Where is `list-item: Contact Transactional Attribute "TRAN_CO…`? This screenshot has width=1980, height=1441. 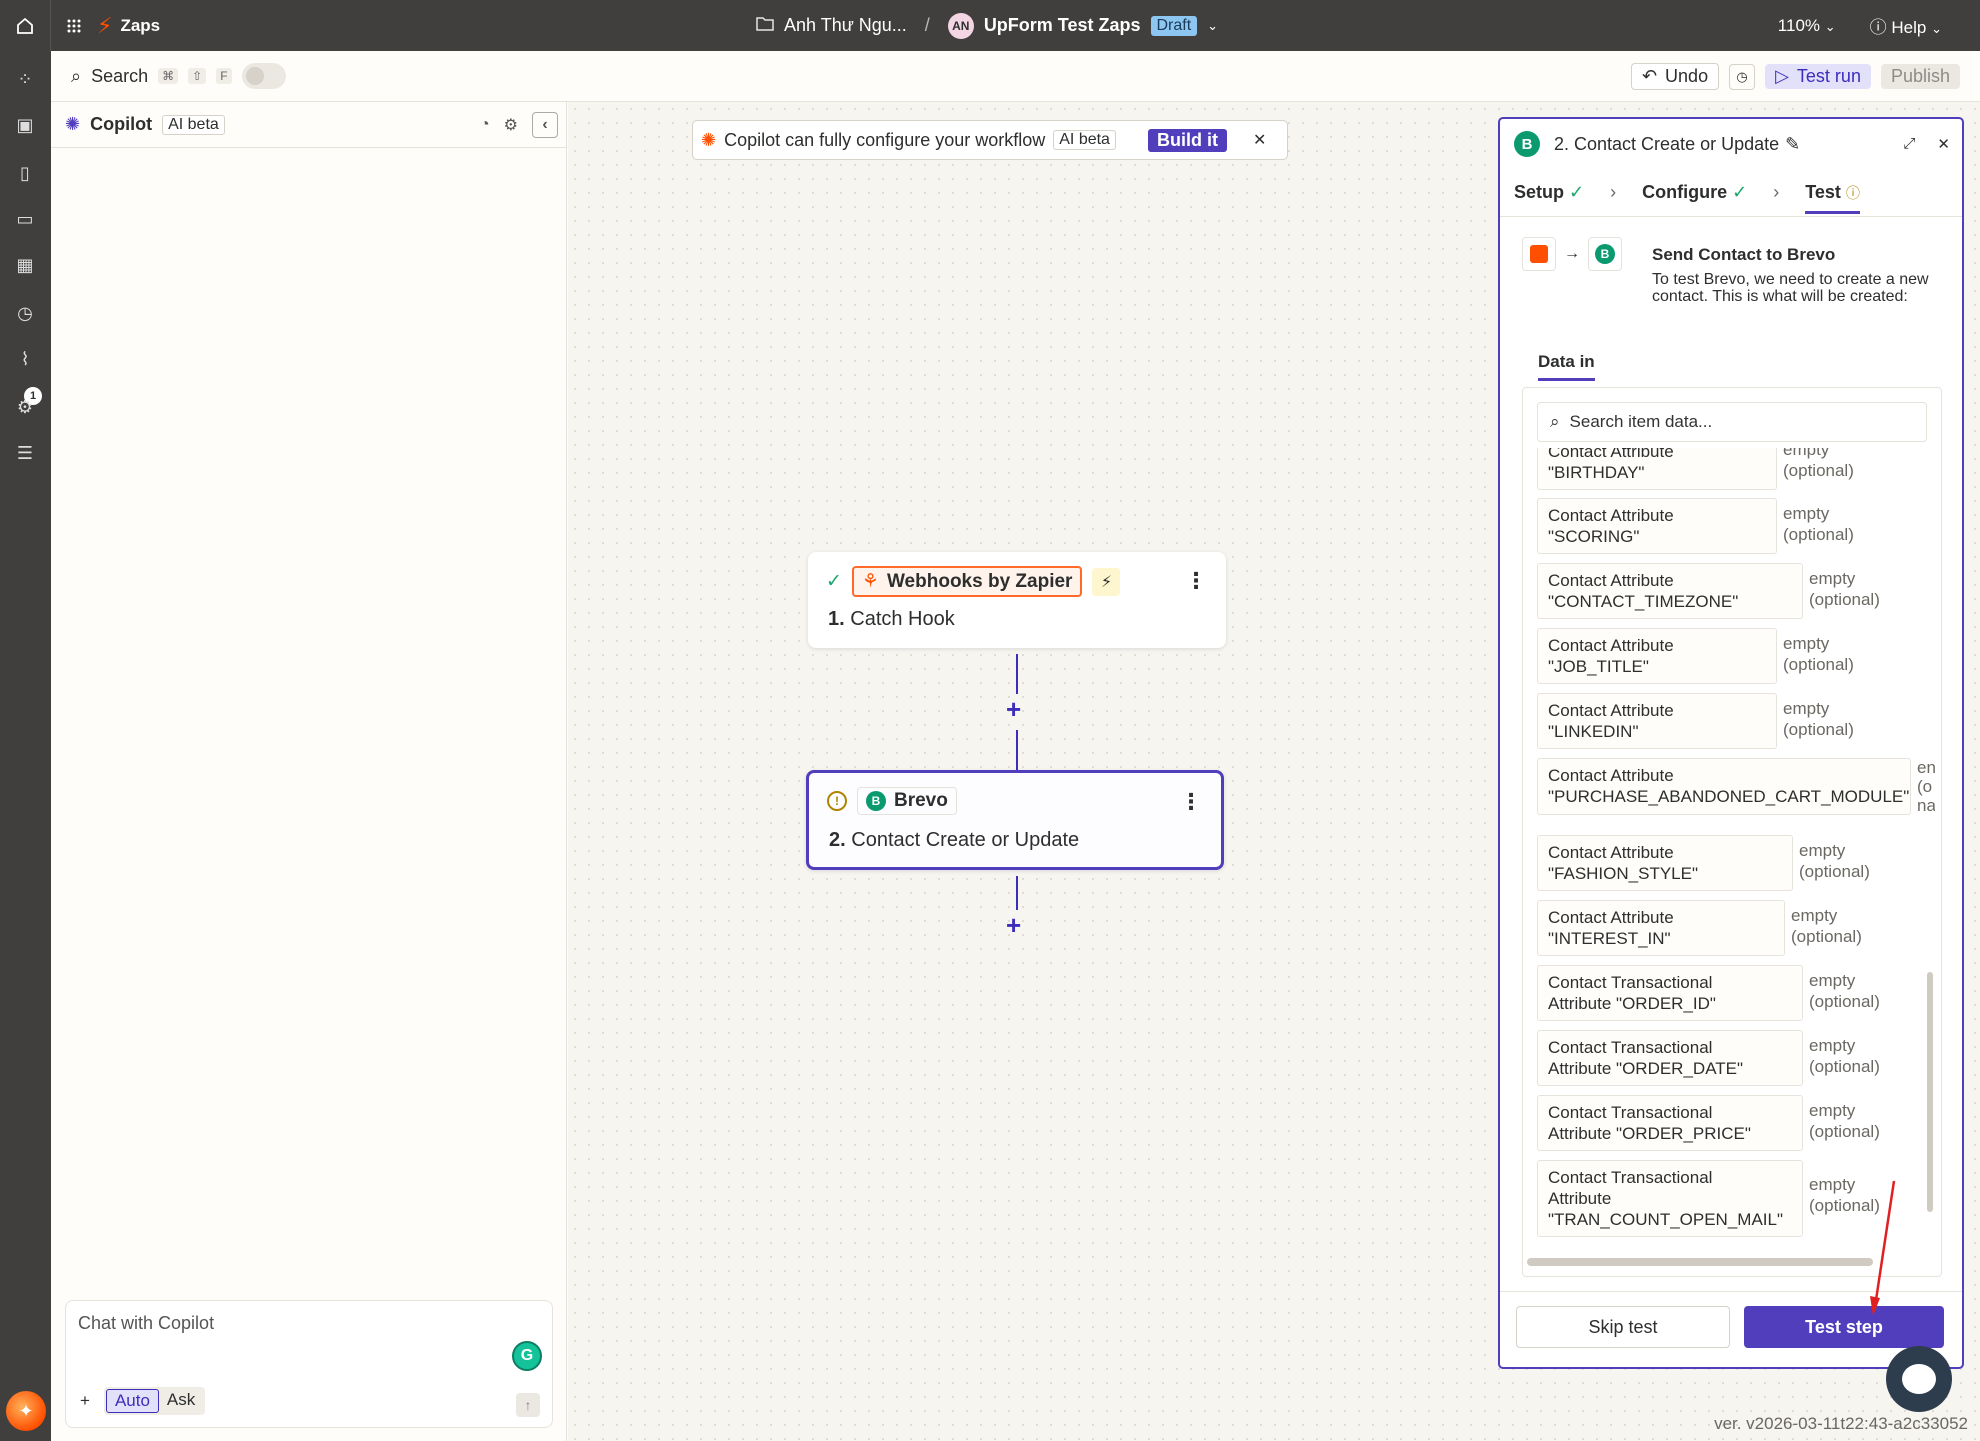
list-item: Contact Transactional Attribute "TRAN_CO… is located at coordinates (1708, 1198).